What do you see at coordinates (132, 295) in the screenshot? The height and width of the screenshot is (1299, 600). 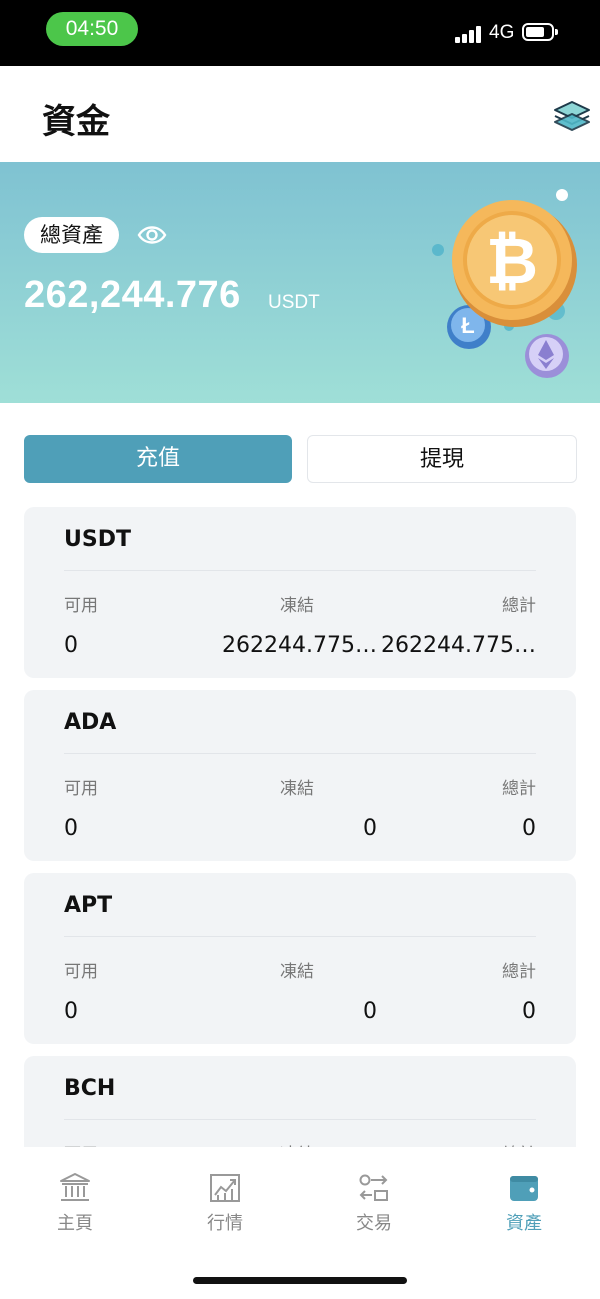 I see `total-assets-value: 262,244.776` at bounding box center [132, 295].